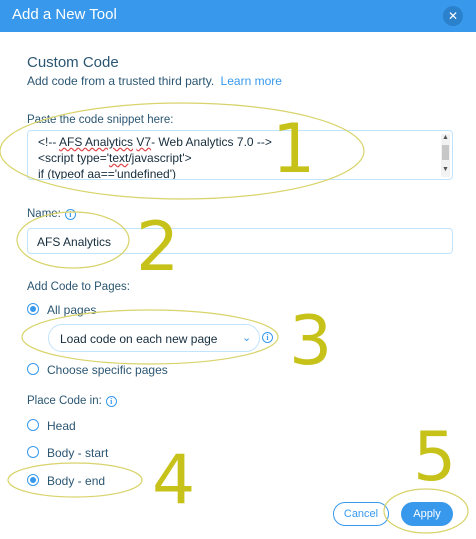 This screenshot has width=476, height=539. I want to click on apply-button: Apply, so click(427, 514).